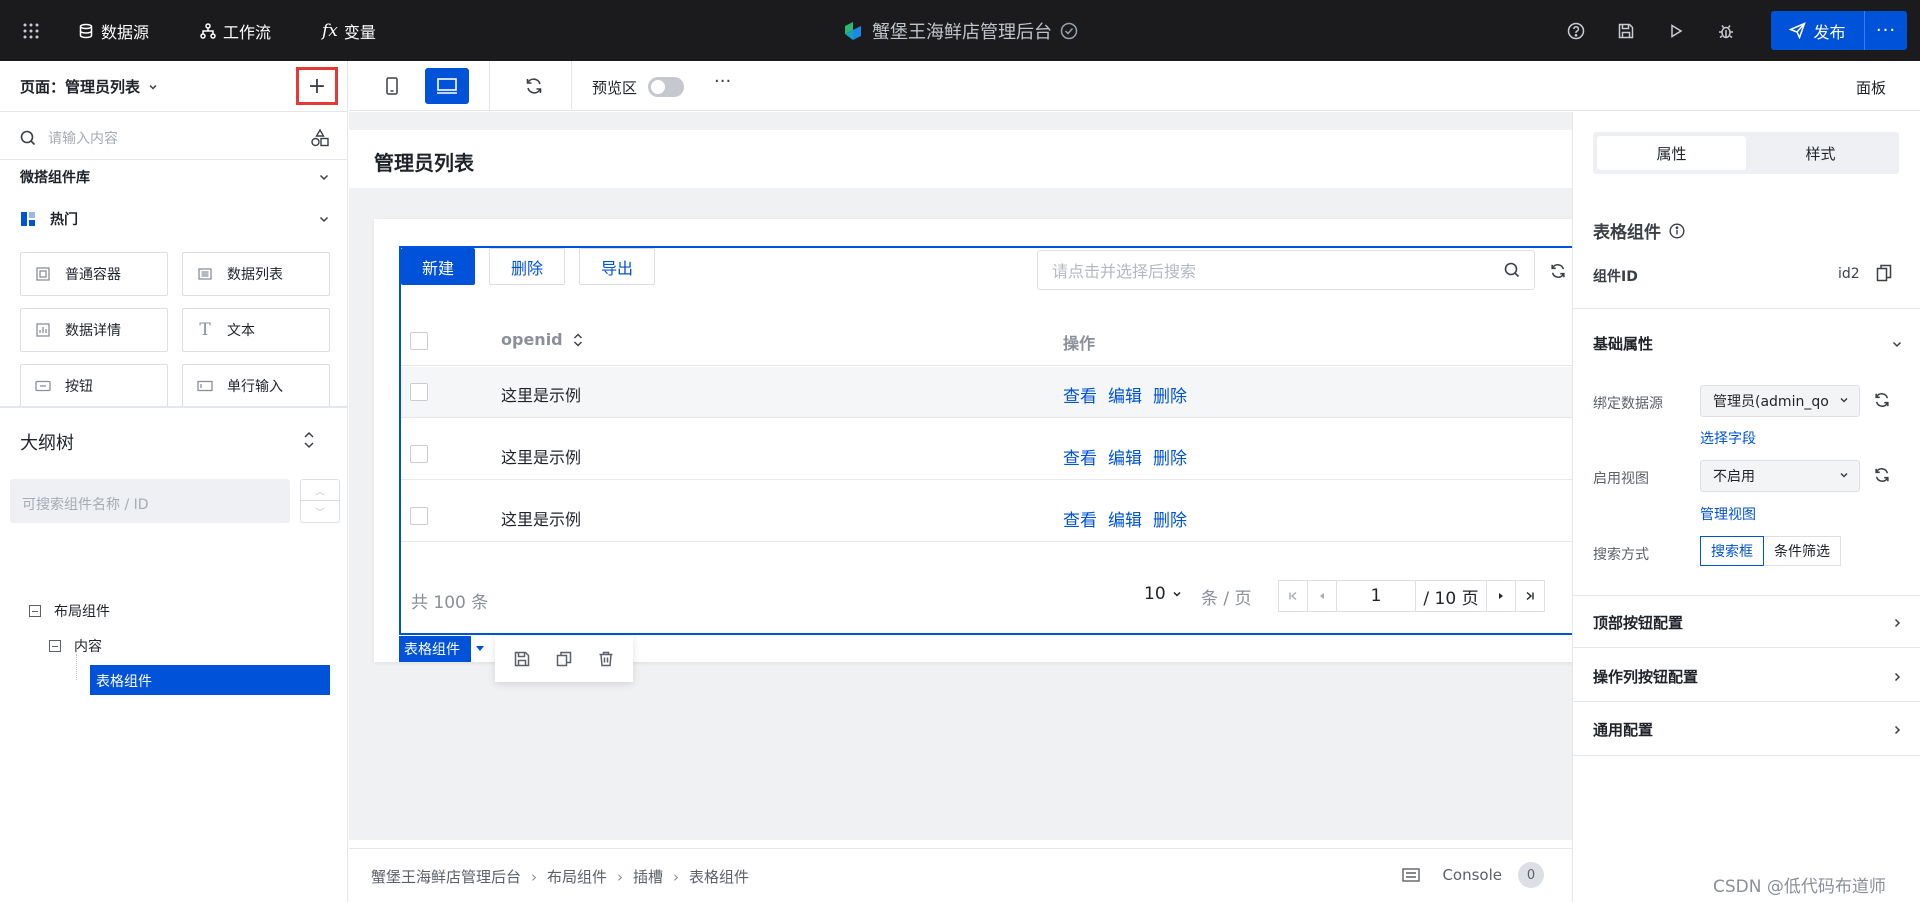 This screenshot has height=902, width=1920. Describe the element at coordinates (438, 266) in the screenshot. I see `new-button: 新建` at that location.